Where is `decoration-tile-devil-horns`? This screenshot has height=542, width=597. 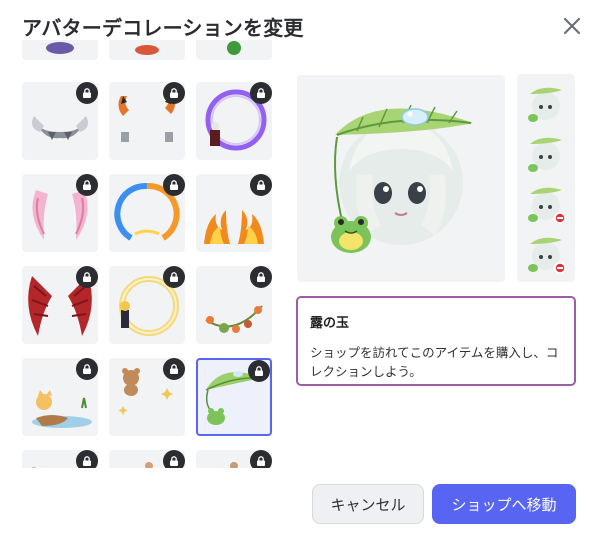 decoration-tile-devil-horns is located at coordinates (147, 121).